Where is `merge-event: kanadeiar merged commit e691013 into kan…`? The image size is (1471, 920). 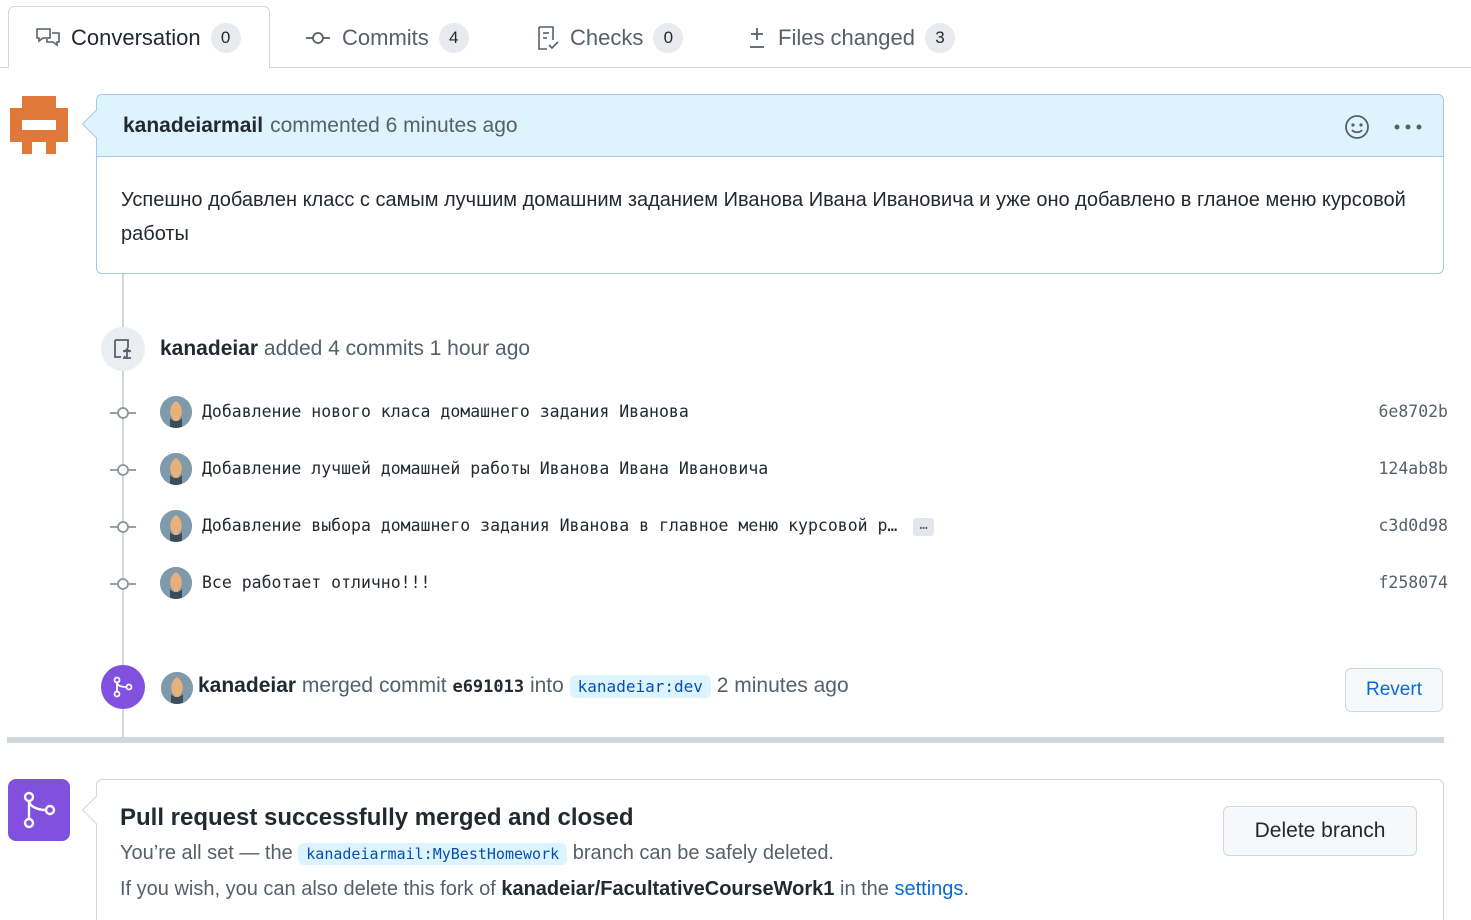 merge-event: kanadeiar merged commit e691013 into kan… is located at coordinates (523, 686).